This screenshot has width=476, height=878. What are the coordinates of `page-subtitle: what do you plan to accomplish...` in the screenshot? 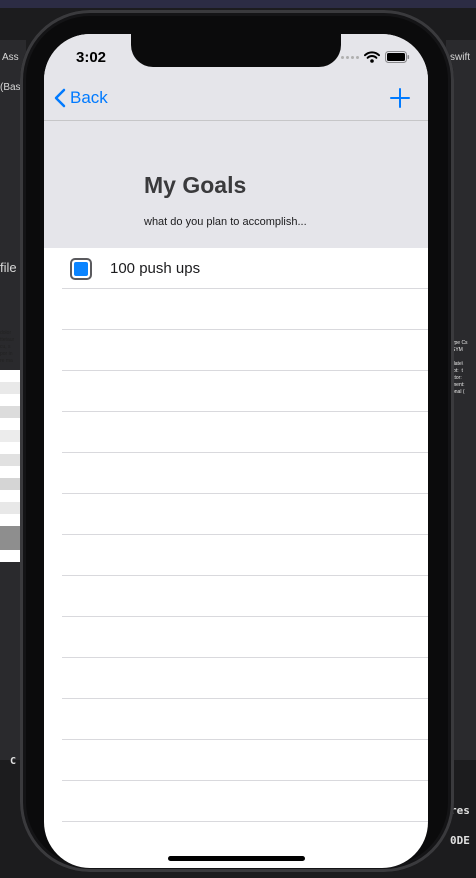 It's located at (225, 222).